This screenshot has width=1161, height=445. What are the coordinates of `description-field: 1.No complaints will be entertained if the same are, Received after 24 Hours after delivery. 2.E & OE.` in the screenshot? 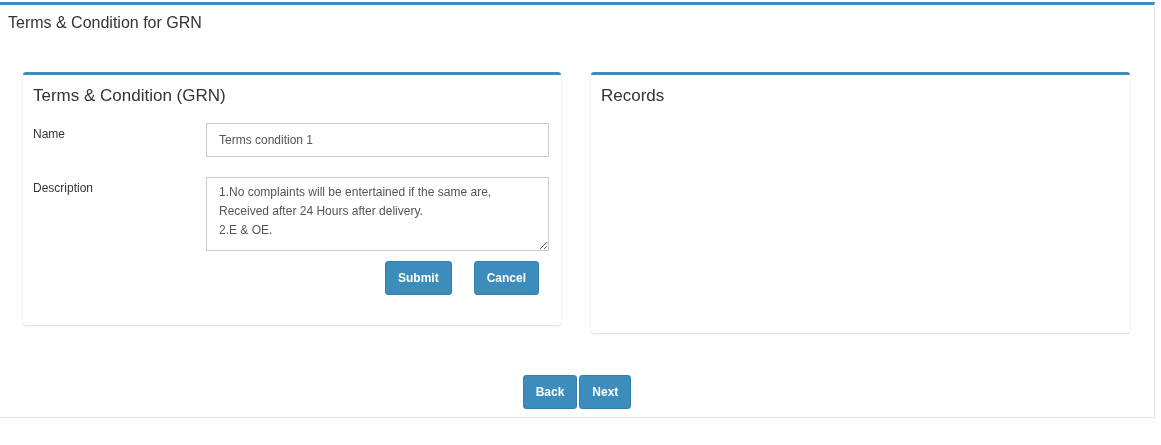 It's located at (377, 214).